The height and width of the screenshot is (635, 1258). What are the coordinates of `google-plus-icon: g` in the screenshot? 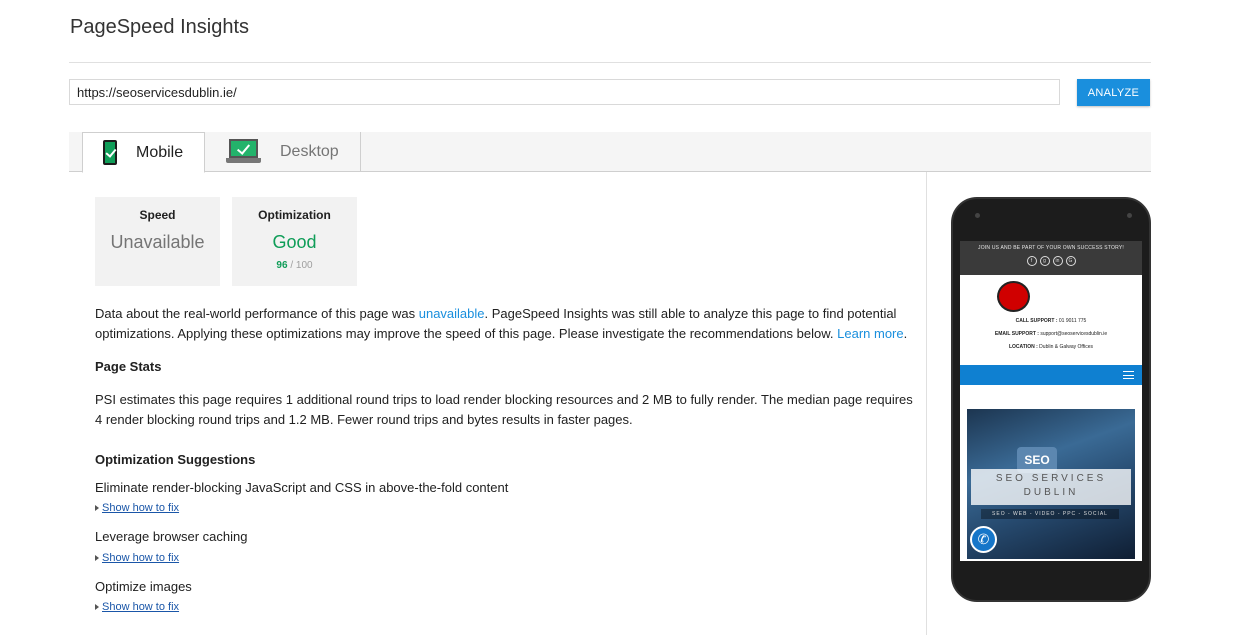 It's located at (1044, 261).